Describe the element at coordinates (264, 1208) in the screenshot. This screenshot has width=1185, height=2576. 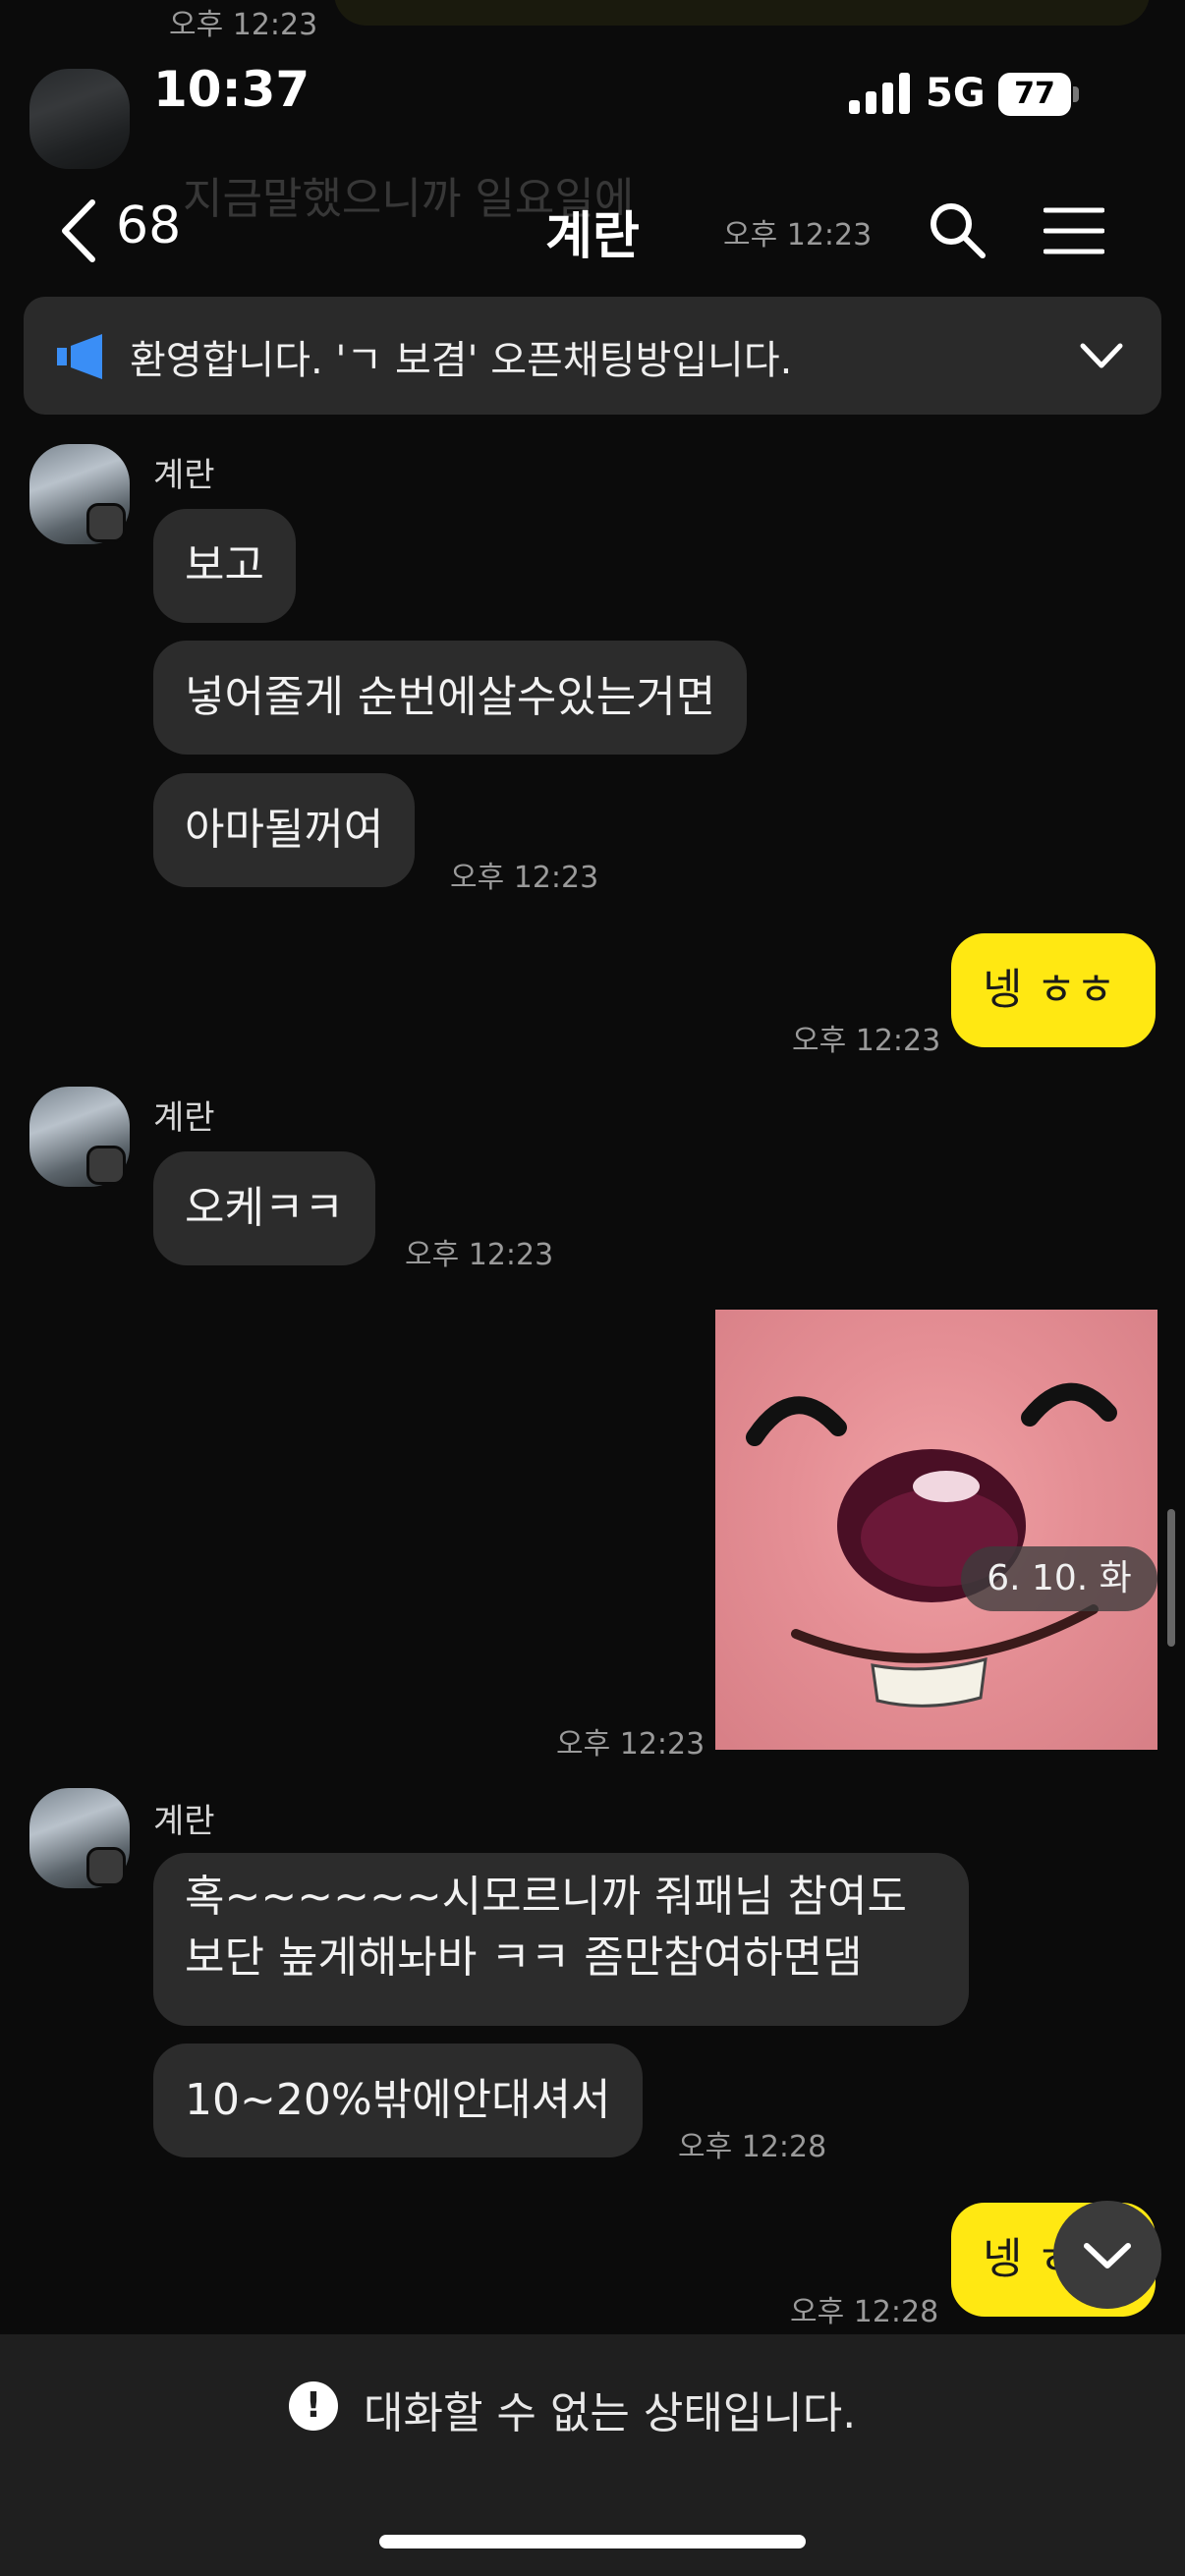
I see `message-bubble: 오케ㅋㅋ` at that location.